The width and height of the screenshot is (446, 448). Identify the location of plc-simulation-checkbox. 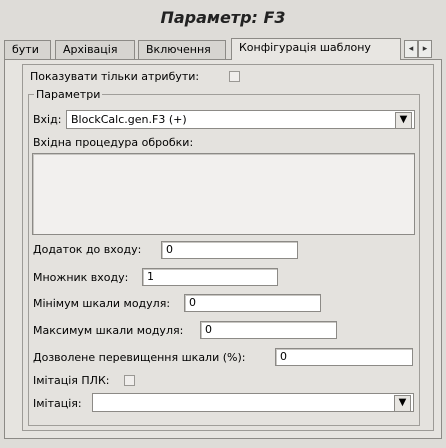
(129, 380).